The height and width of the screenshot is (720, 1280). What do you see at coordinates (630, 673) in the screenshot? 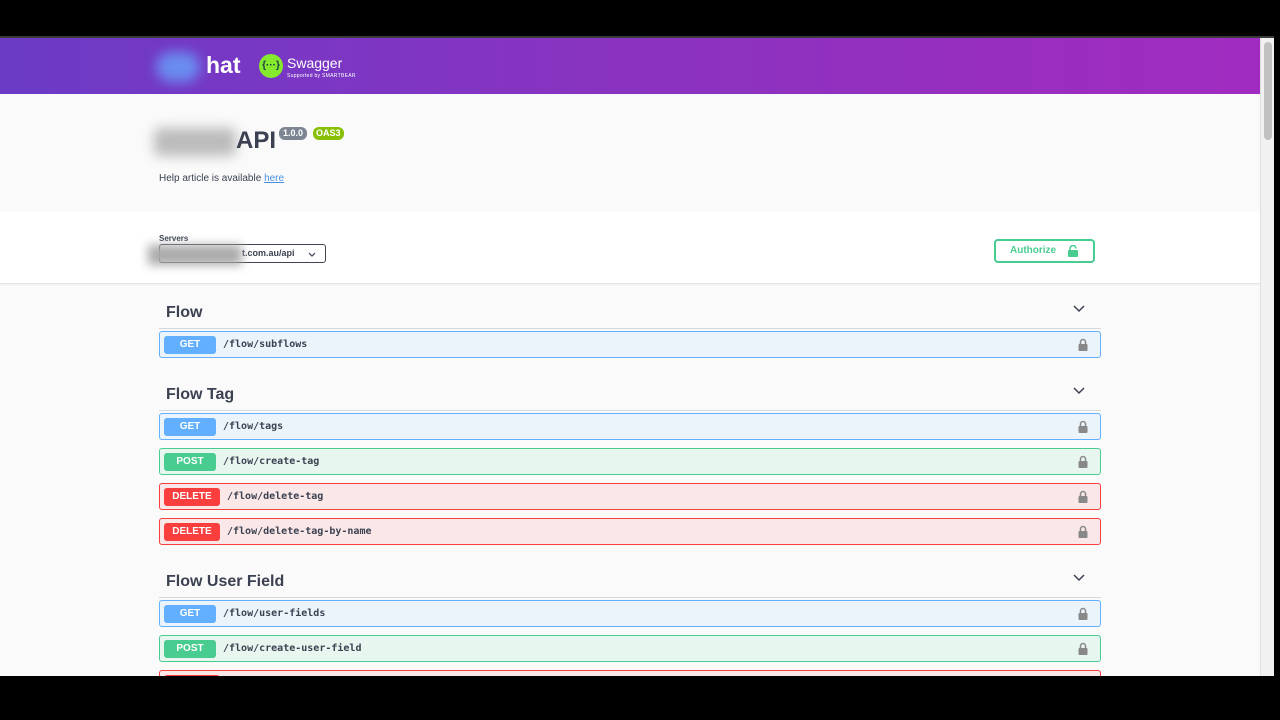
I see `operation-delete-partial` at bounding box center [630, 673].